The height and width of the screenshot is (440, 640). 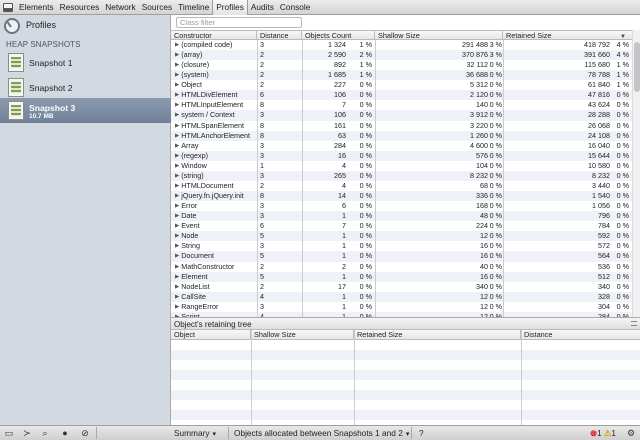 What do you see at coordinates (8, 7) in the screenshot?
I see `dock-icon` at bounding box center [8, 7].